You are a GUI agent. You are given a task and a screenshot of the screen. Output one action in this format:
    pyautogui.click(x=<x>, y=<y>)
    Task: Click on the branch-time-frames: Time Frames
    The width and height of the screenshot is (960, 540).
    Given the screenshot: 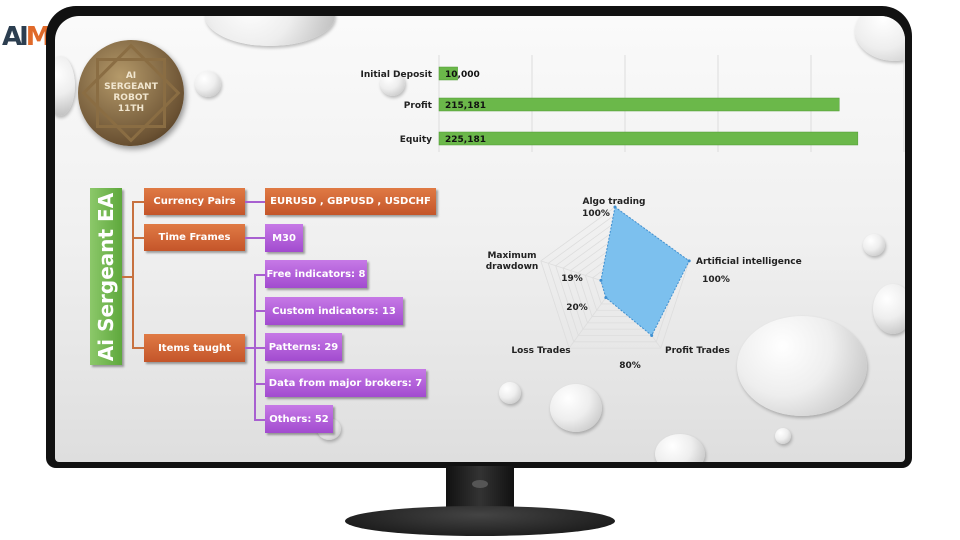 What is the action you would take?
    pyautogui.click(x=194, y=237)
    